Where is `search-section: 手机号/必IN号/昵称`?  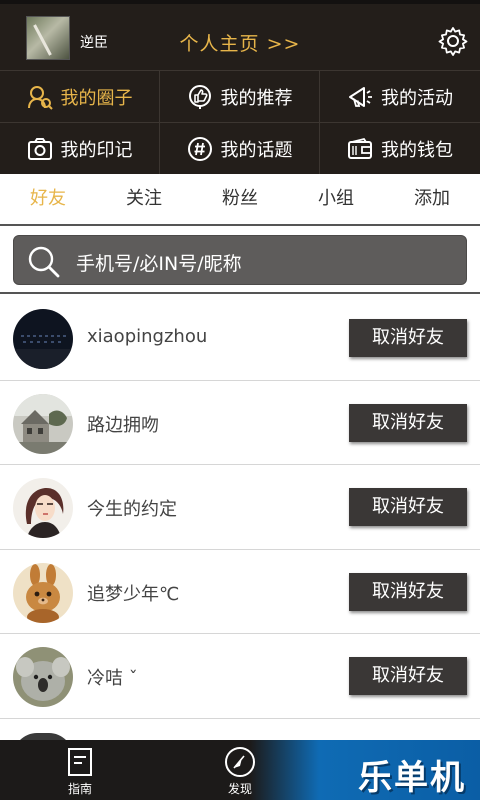
search-section: 手机号/必IN号/昵称 is located at coordinates (240, 260).